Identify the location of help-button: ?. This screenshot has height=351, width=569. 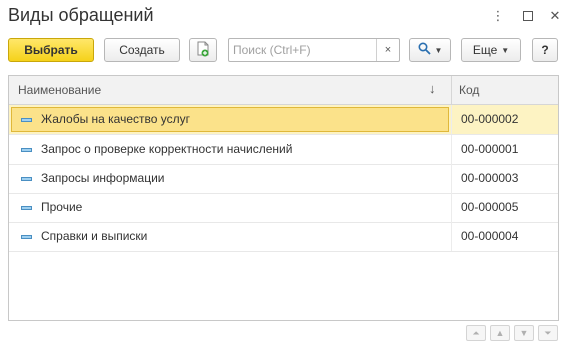
(545, 50).